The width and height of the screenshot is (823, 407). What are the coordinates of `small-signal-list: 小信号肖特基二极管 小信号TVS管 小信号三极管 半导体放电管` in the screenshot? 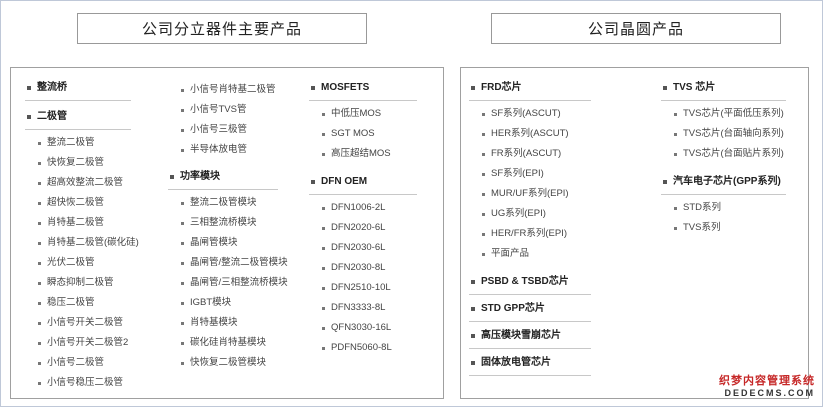 It's located at (238, 120).